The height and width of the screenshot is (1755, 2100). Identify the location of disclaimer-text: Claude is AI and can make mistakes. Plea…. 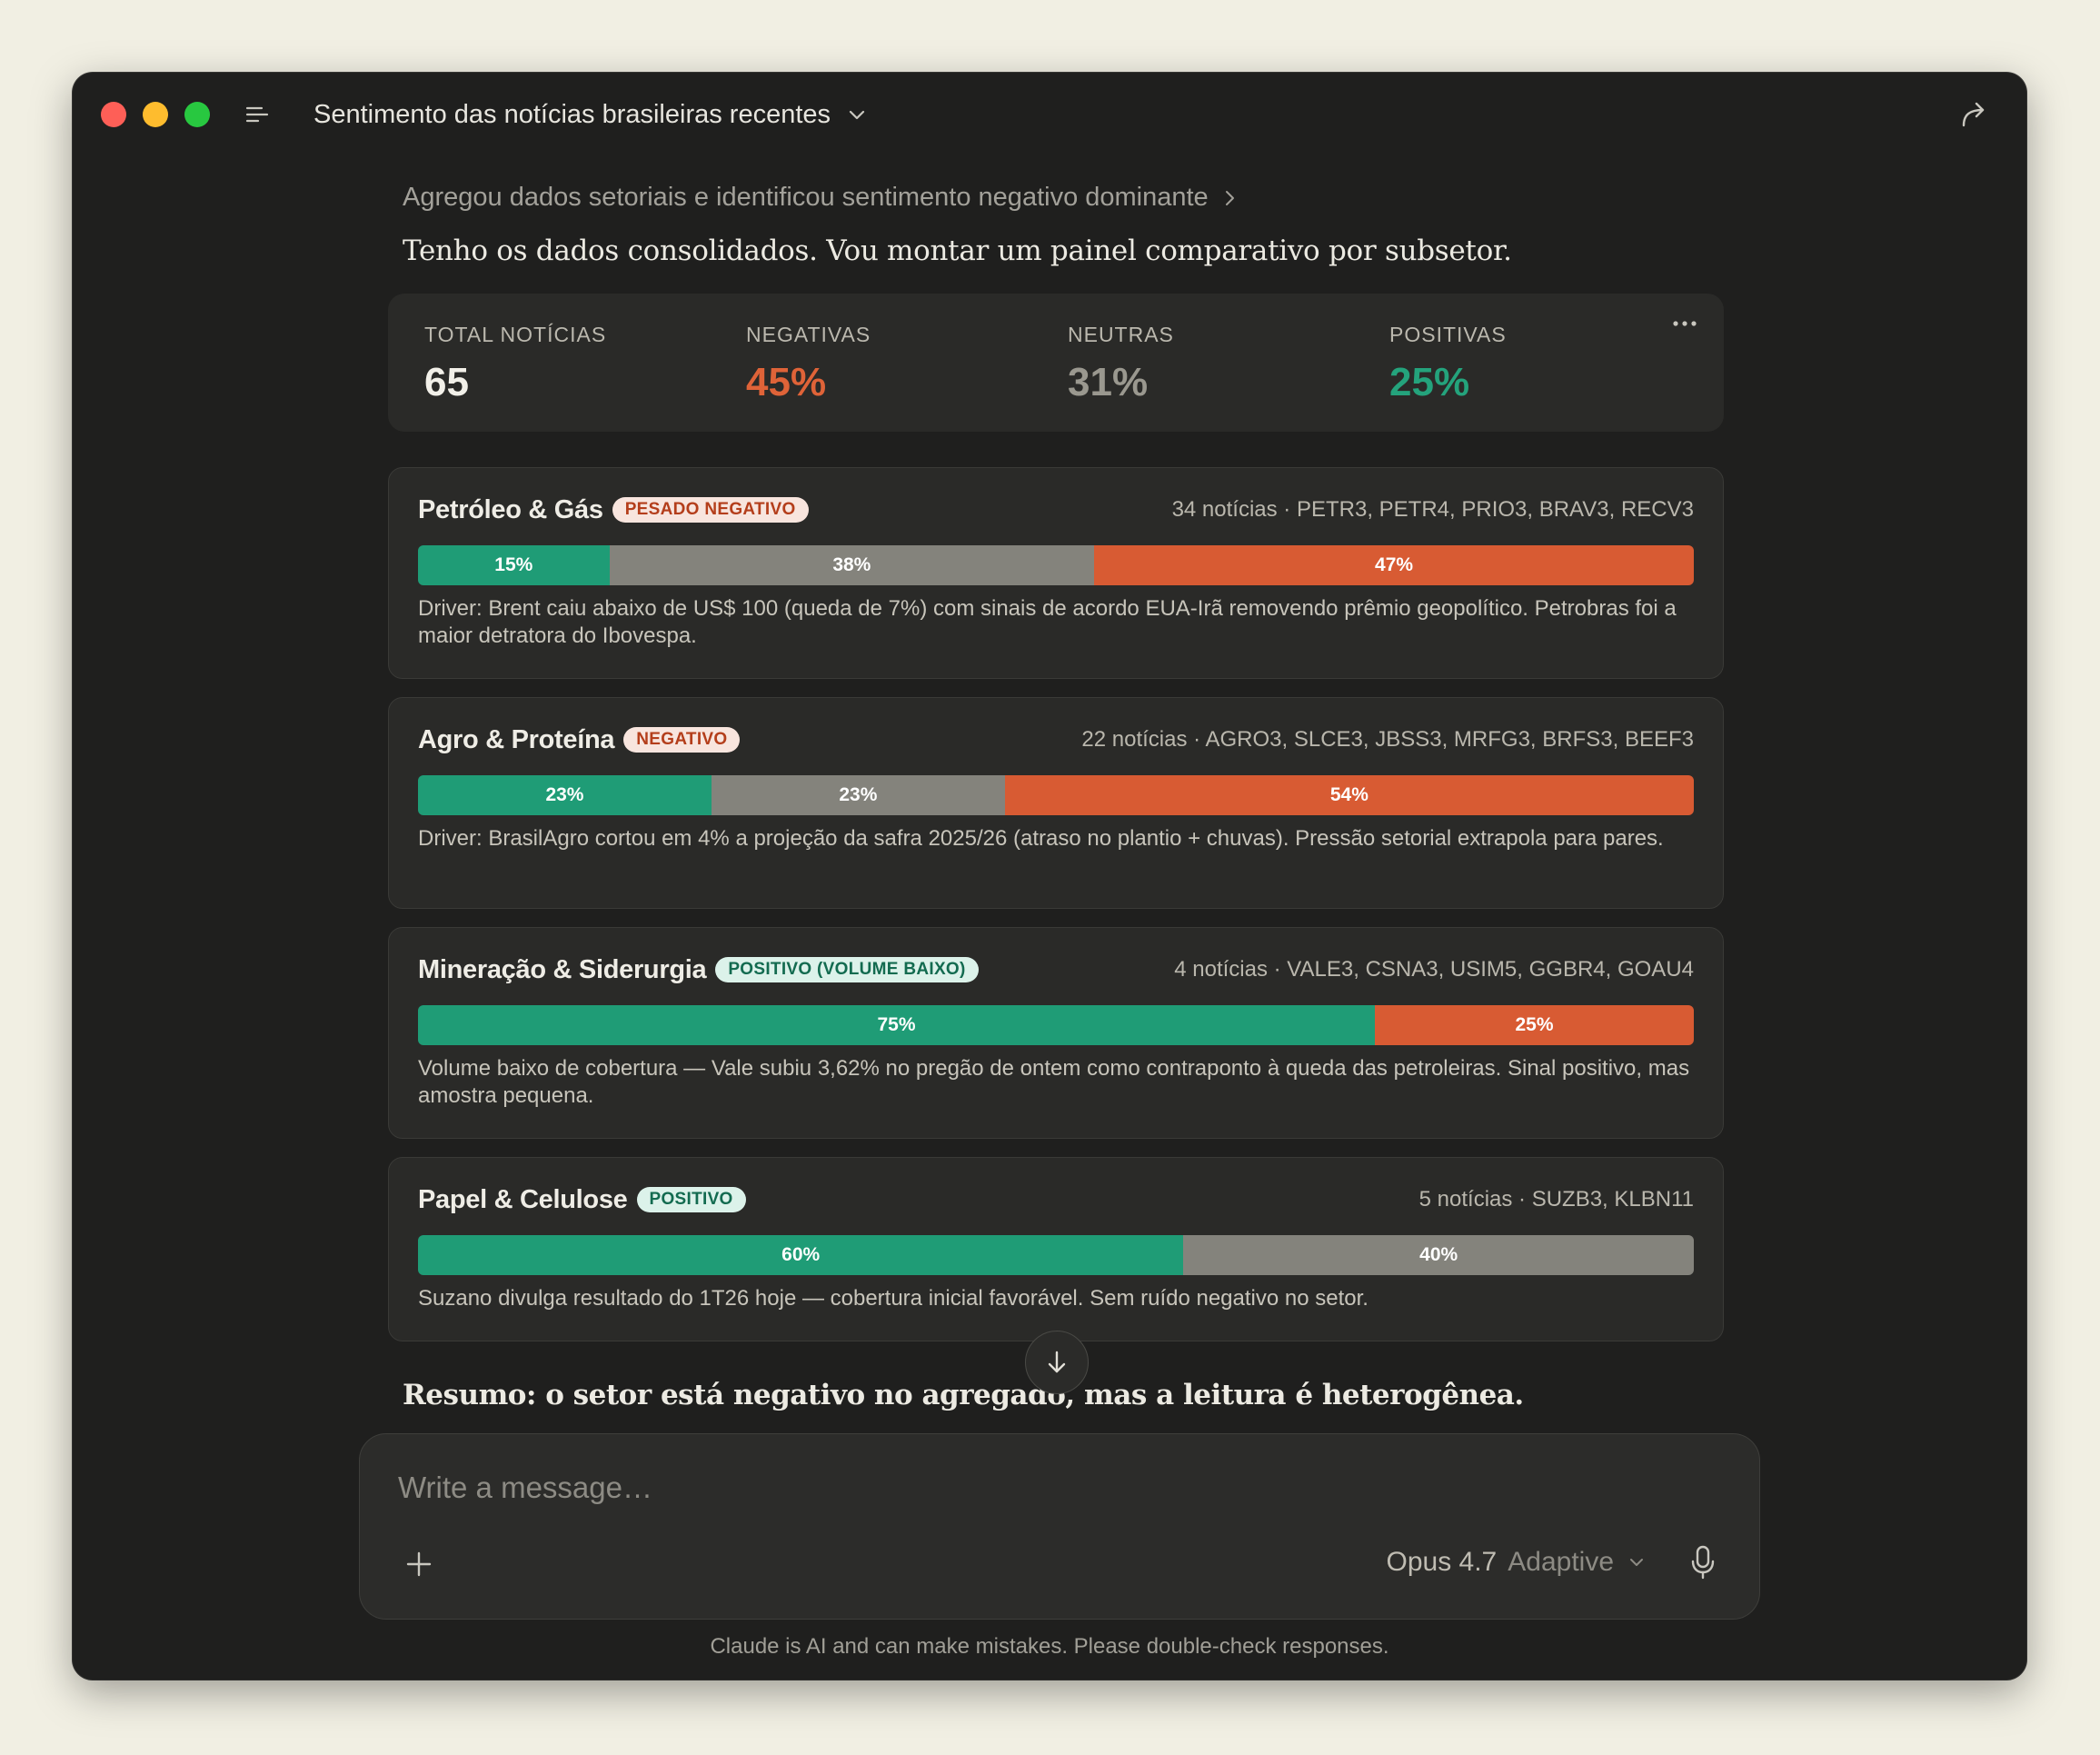
(1049, 1646).